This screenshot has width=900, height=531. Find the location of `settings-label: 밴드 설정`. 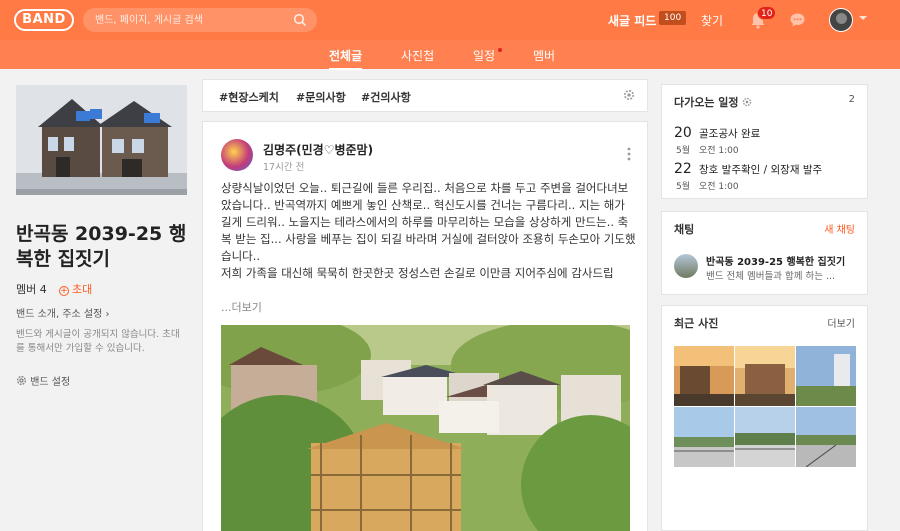

settings-label: 밴드 설정 is located at coordinates (50, 382).